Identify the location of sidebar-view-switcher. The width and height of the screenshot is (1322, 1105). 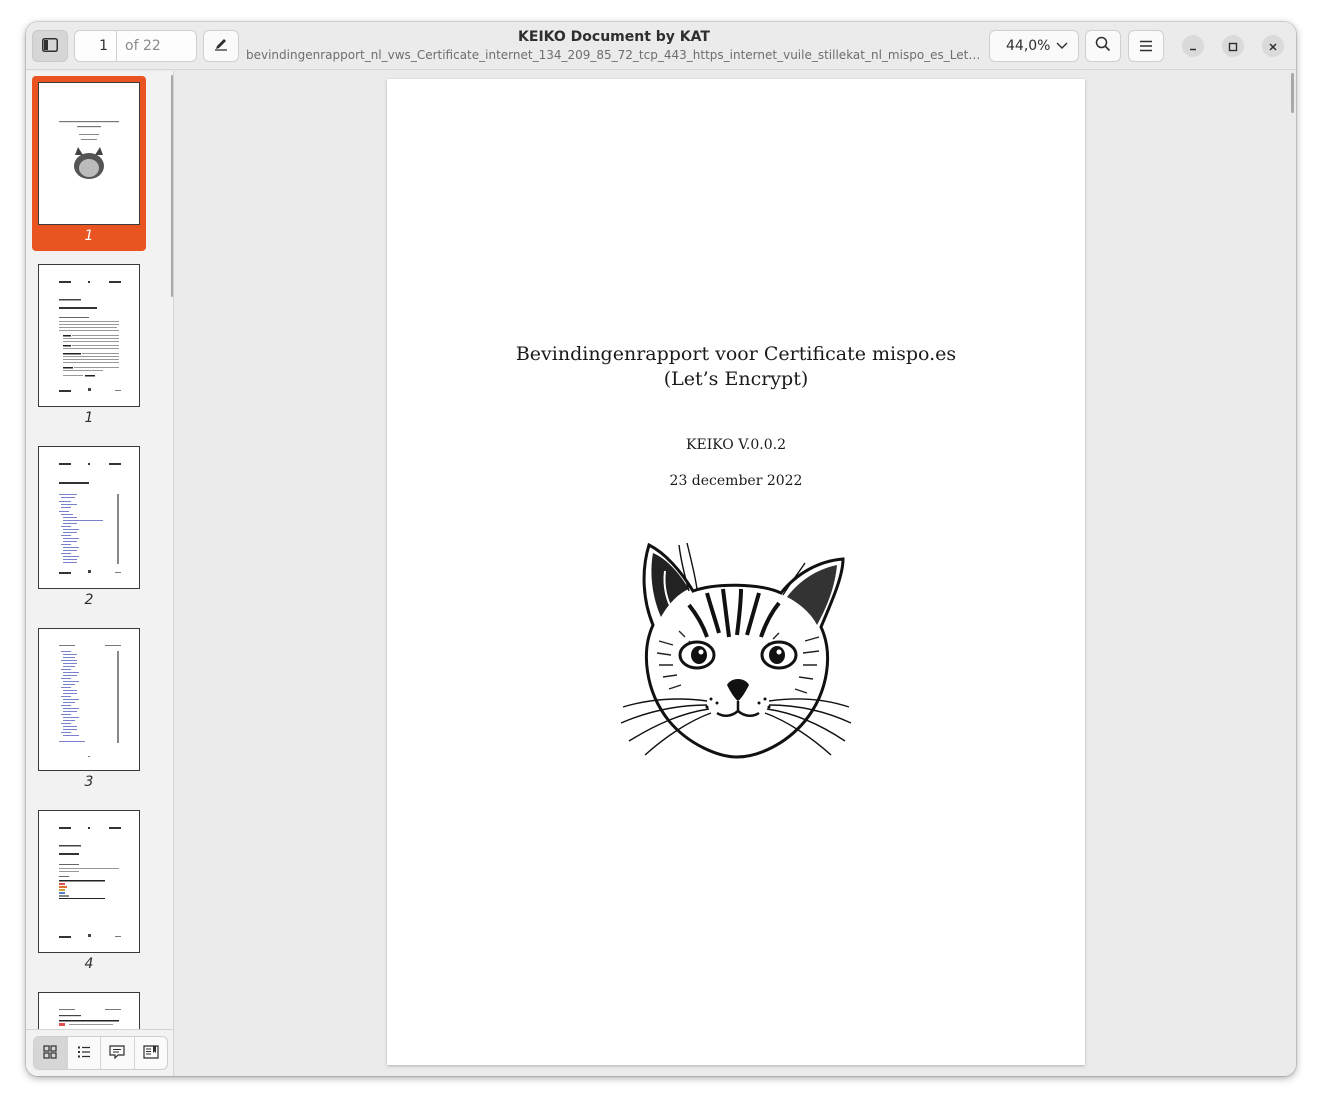
(99, 1052).